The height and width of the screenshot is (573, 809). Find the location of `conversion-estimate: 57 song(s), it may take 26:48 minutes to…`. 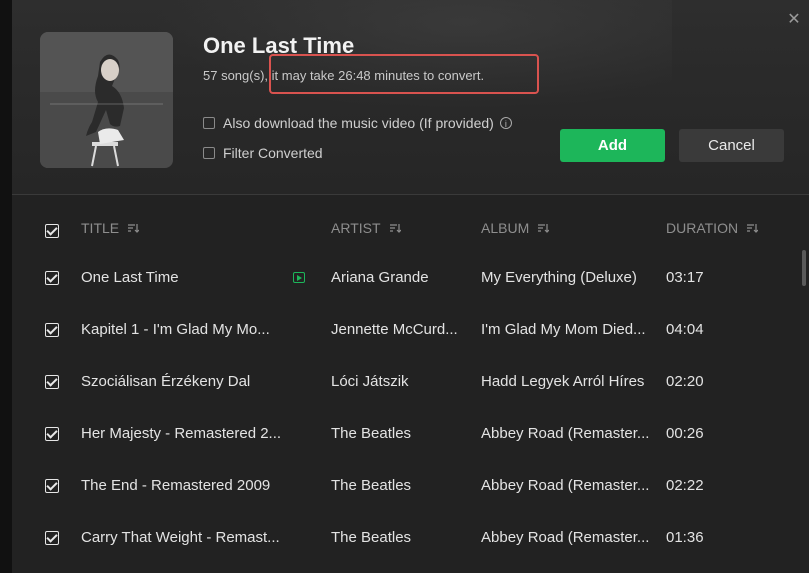

conversion-estimate: 57 song(s), it may take 26:48 minutes to… is located at coordinates (371, 74).